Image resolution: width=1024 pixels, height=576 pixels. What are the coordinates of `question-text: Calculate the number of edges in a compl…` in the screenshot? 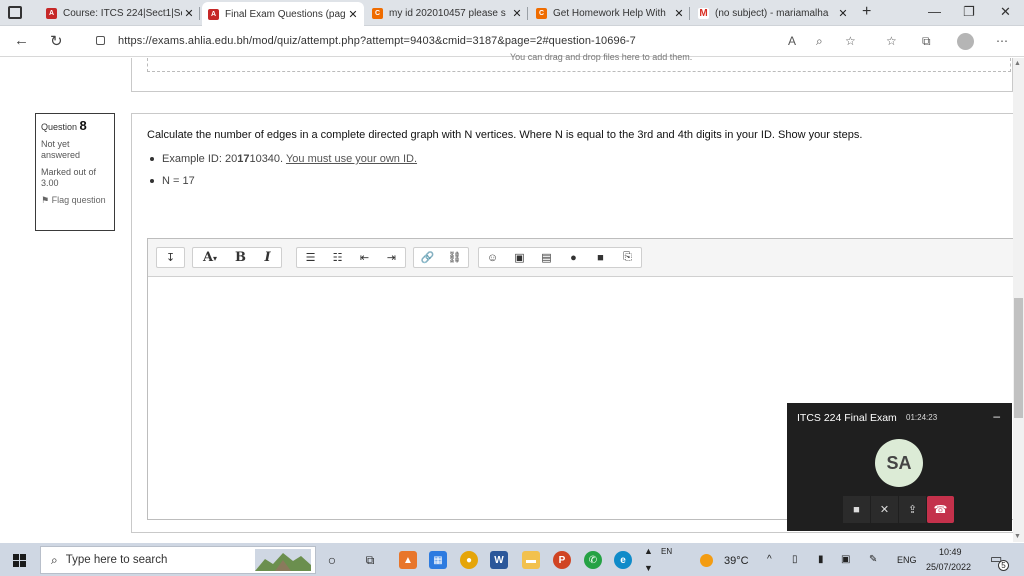 It's located at (505, 135).